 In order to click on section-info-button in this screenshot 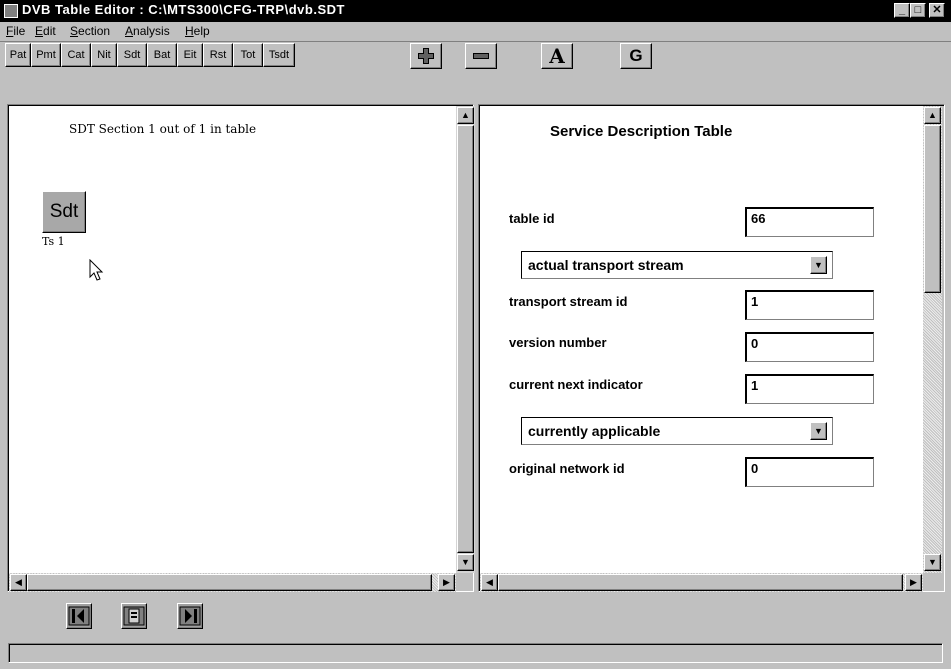, I will do `click(134, 616)`.